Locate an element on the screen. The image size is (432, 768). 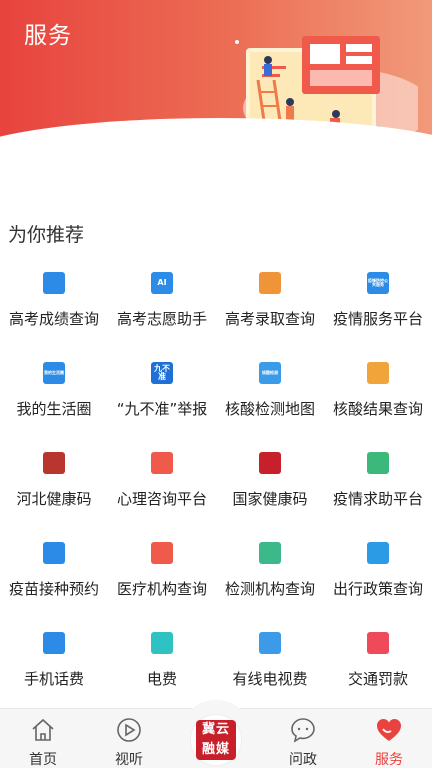
exam-score-icon is located at coordinates (54, 283).